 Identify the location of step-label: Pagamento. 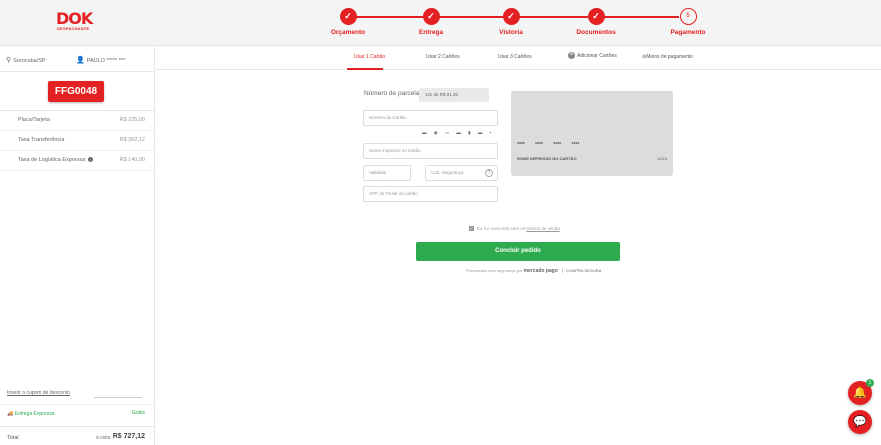
(688, 32).